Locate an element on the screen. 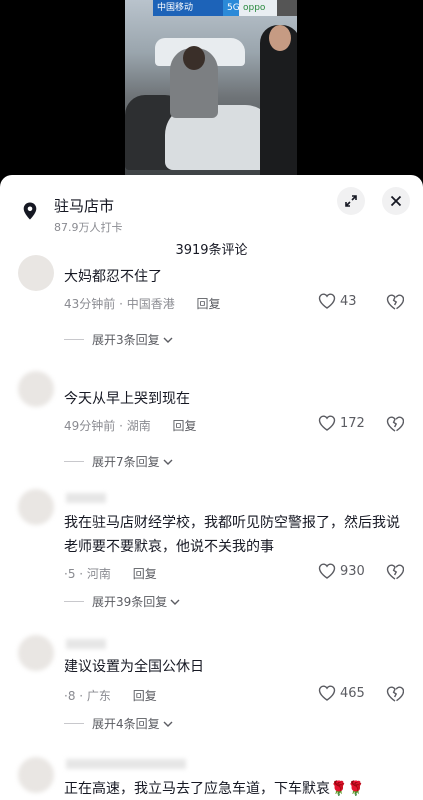 The width and height of the screenshot is (423, 800). close-button is located at coordinates (396, 201).